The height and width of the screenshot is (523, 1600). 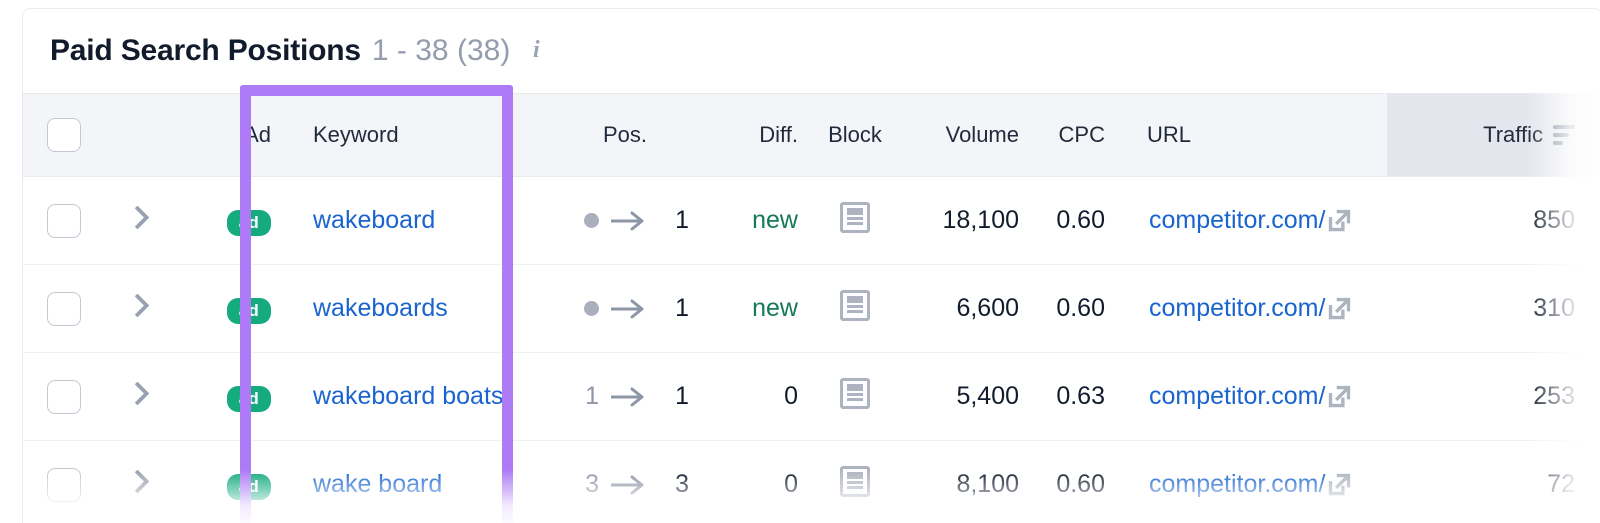 What do you see at coordinates (380, 308) in the screenshot?
I see `keyword-link: wakeboards` at bounding box center [380, 308].